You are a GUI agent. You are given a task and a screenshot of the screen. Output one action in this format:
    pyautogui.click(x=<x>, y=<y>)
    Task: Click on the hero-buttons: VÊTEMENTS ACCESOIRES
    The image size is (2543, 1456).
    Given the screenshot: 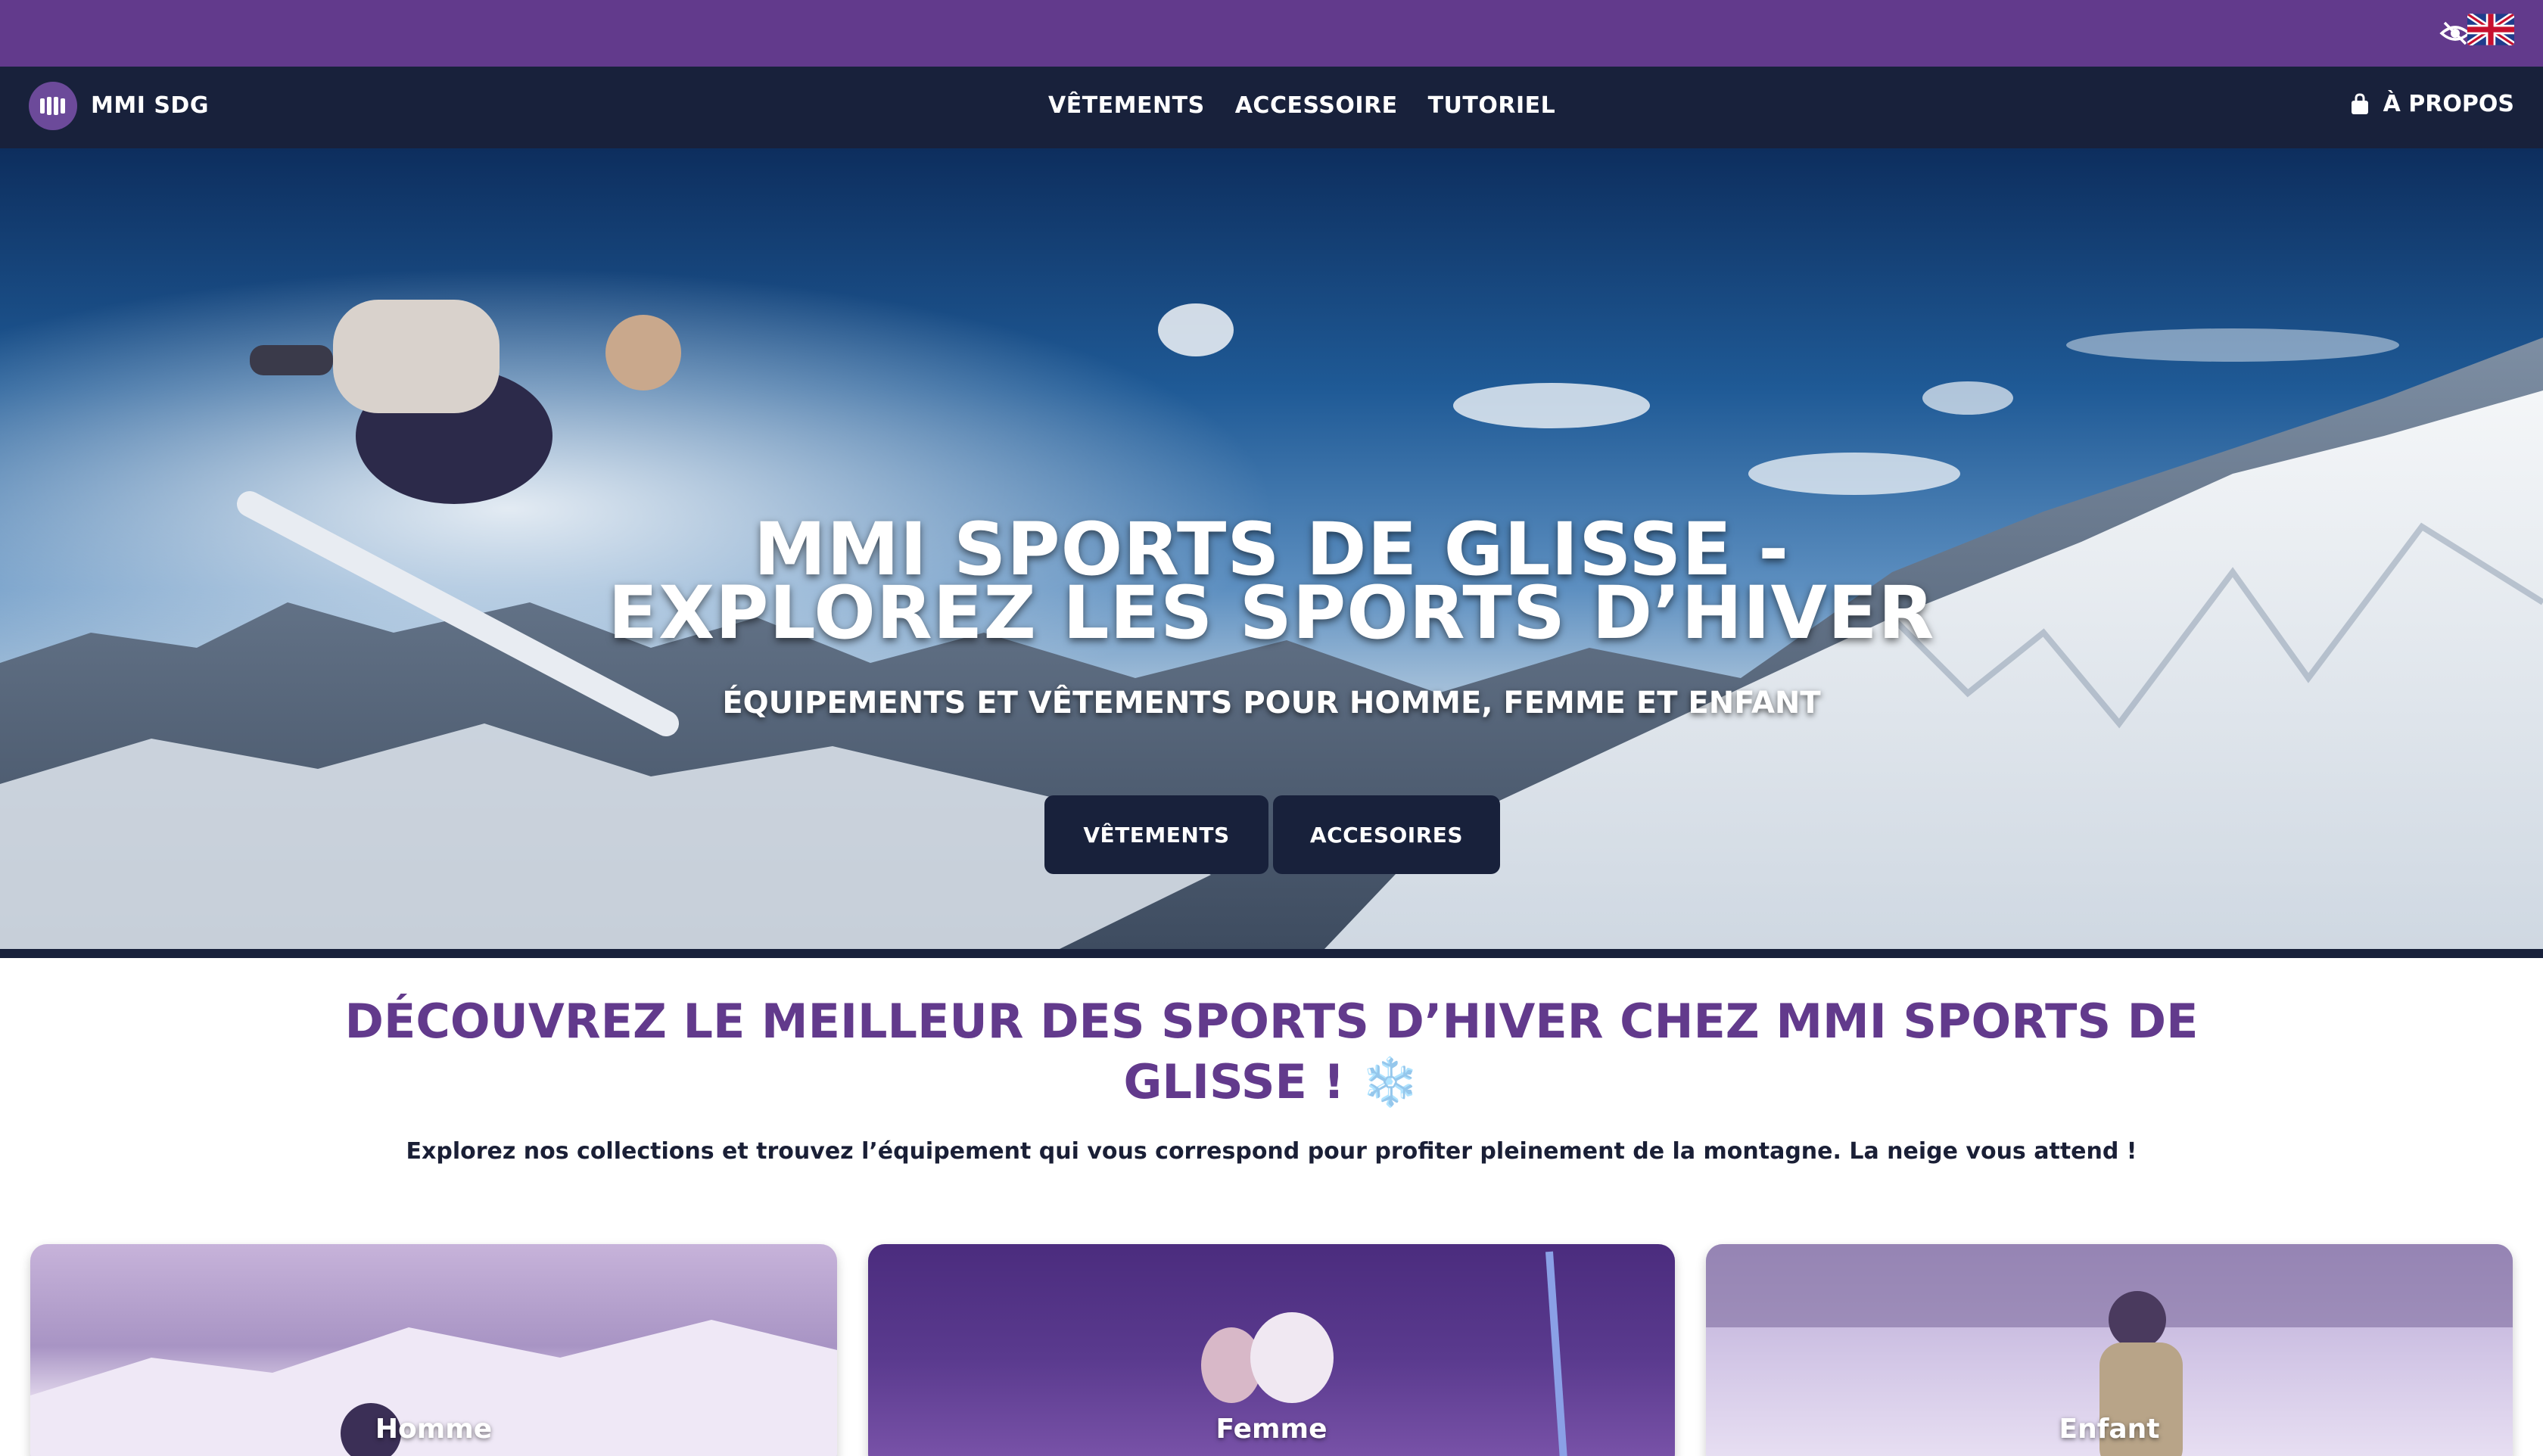 What is the action you would take?
    pyautogui.click(x=1272, y=835)
    